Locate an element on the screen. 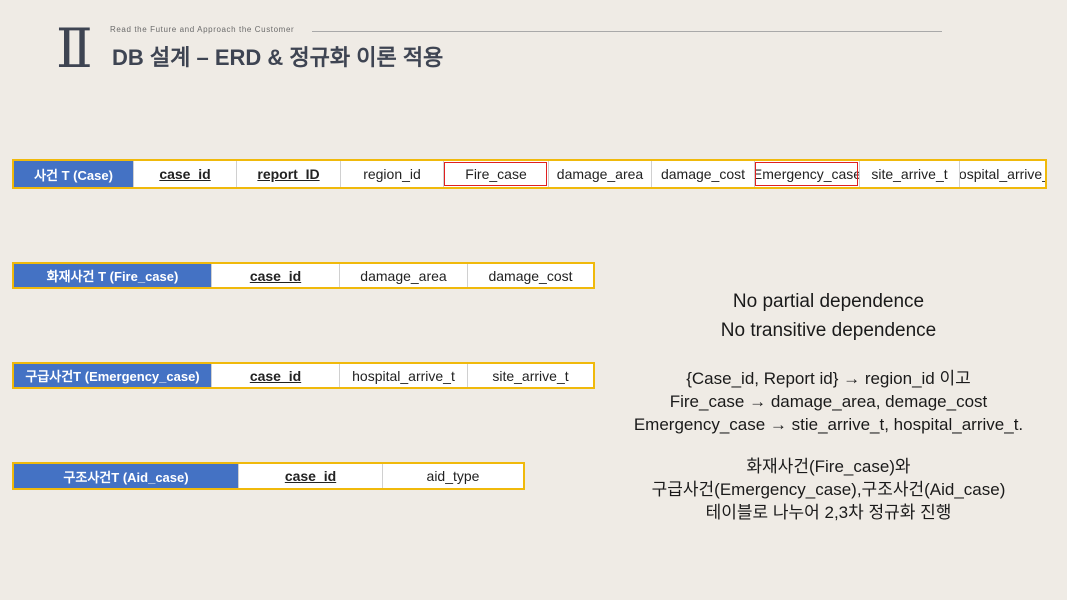  fd-note-fire: Fire_case → damage_area, demage_cost is located at coordinates (828, 401).